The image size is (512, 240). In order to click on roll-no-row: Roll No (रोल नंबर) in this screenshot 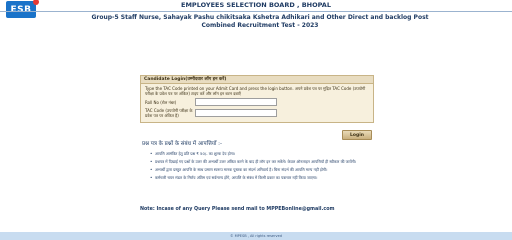, I will do `click(257, 102)`.